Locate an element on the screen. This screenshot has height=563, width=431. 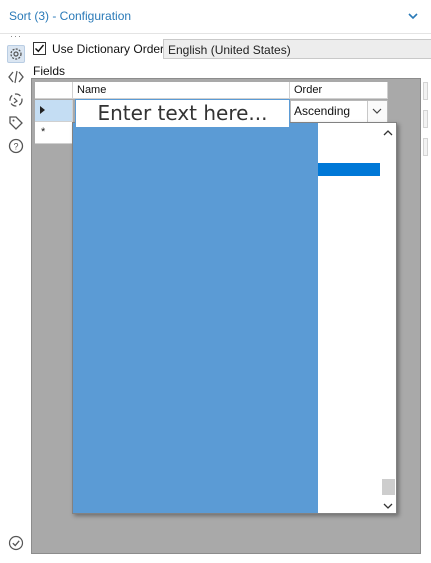
fields-label: Fields is located at coordinates (49, 71).